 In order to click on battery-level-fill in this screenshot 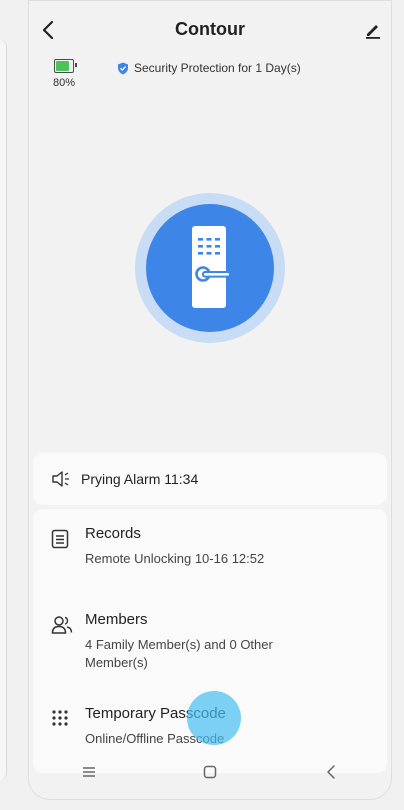, I will do `click(62, 66)`.